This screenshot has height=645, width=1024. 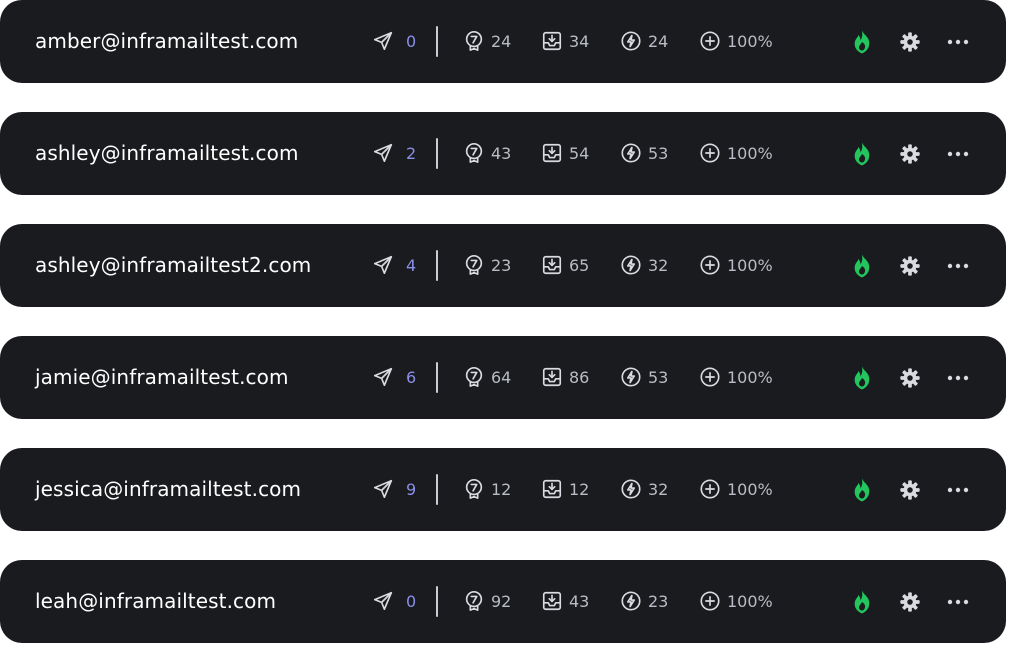 I want to click on account-row: ashley@inframailtest.com 2 43 54 53 100%, so click(x=503, y=153).